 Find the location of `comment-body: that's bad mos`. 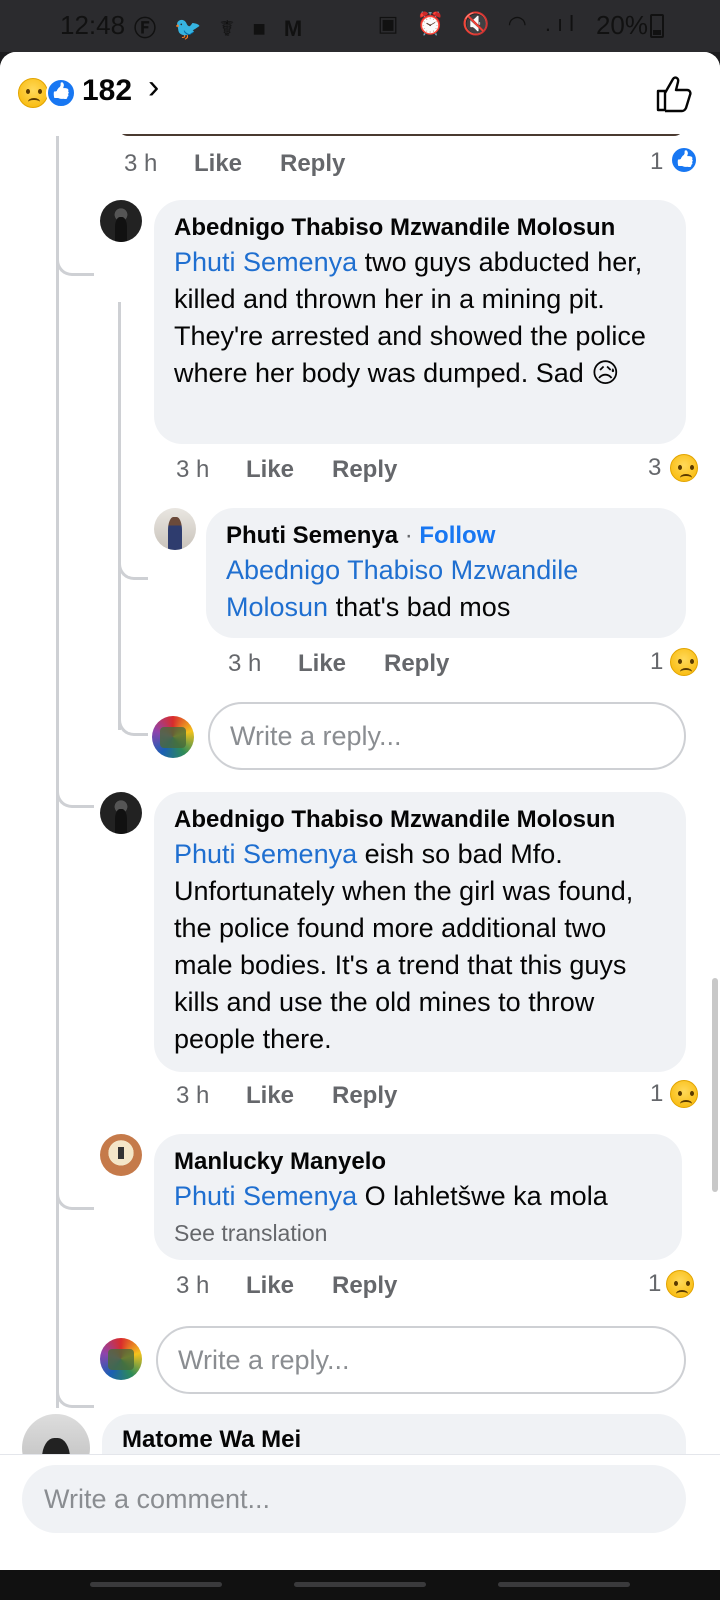

comment-body: that's bad mos is located at coordinates (419, 607).